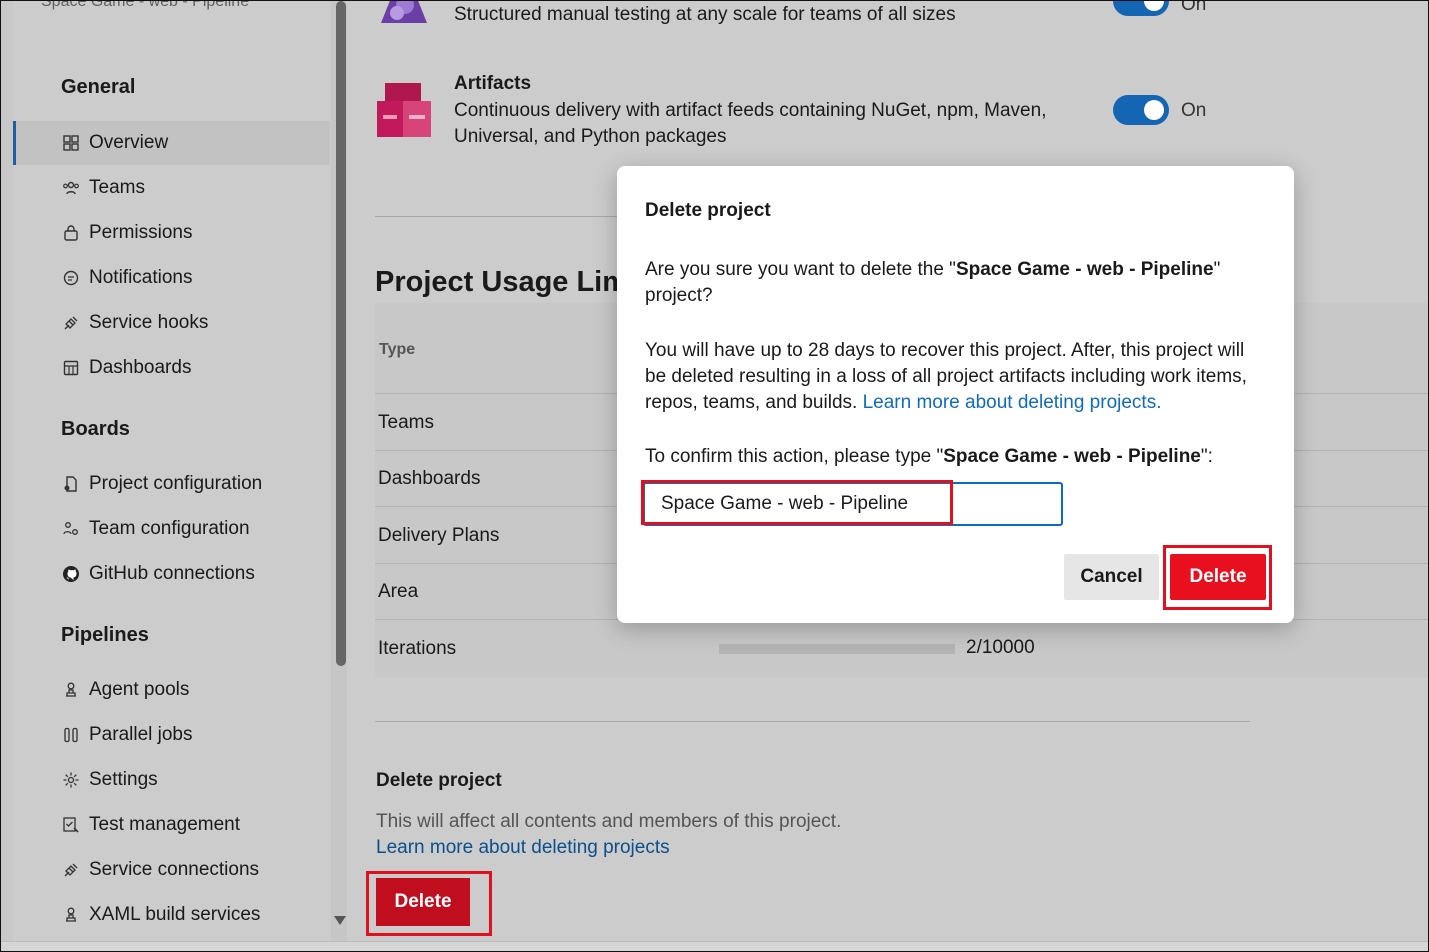  What do you see at coordinates (165, 824) in the screenshot?
I see `sidebar-item-label: Test management` at bounding box center [165, 824].